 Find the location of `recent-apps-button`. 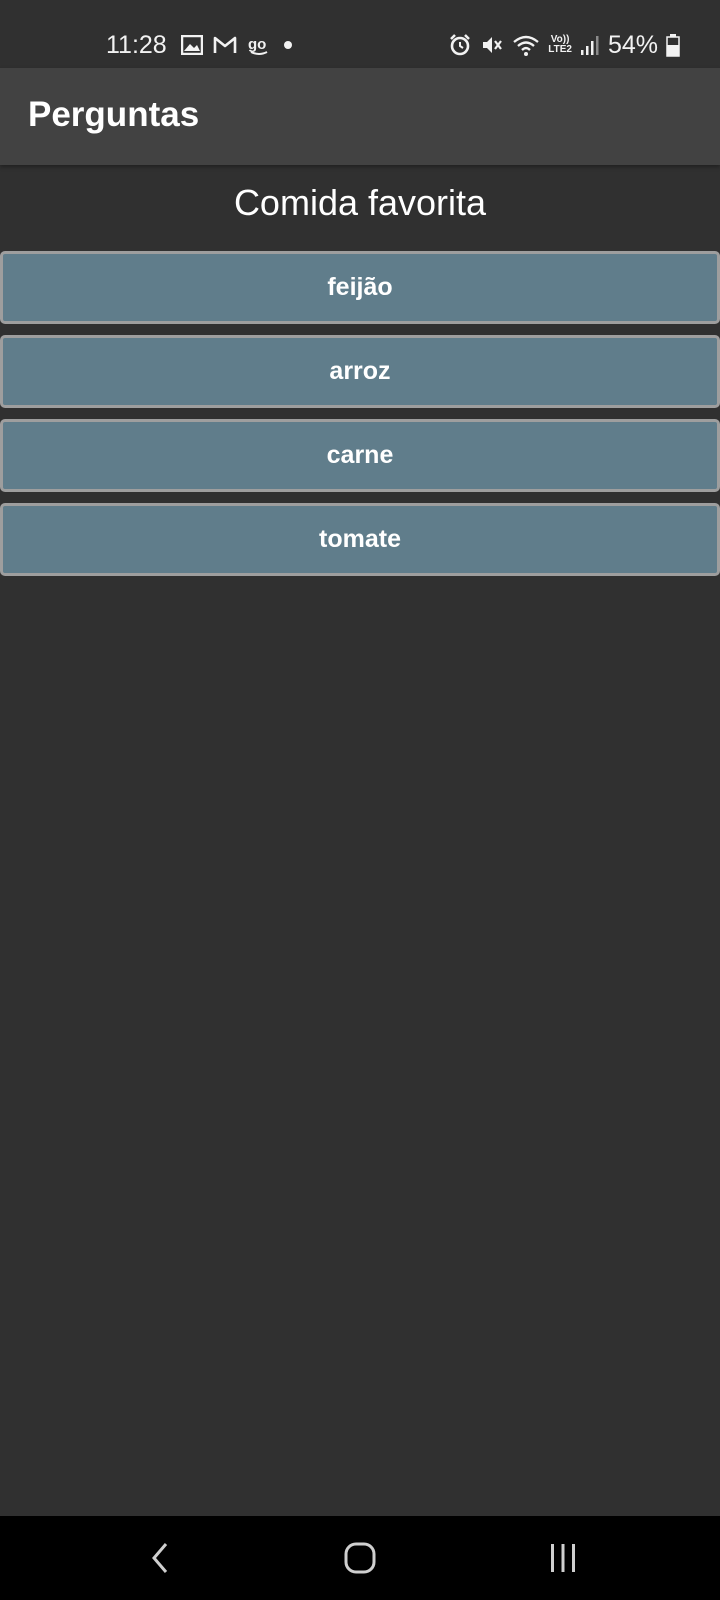

recent-apps-button is located at coordinates (563, 1558).